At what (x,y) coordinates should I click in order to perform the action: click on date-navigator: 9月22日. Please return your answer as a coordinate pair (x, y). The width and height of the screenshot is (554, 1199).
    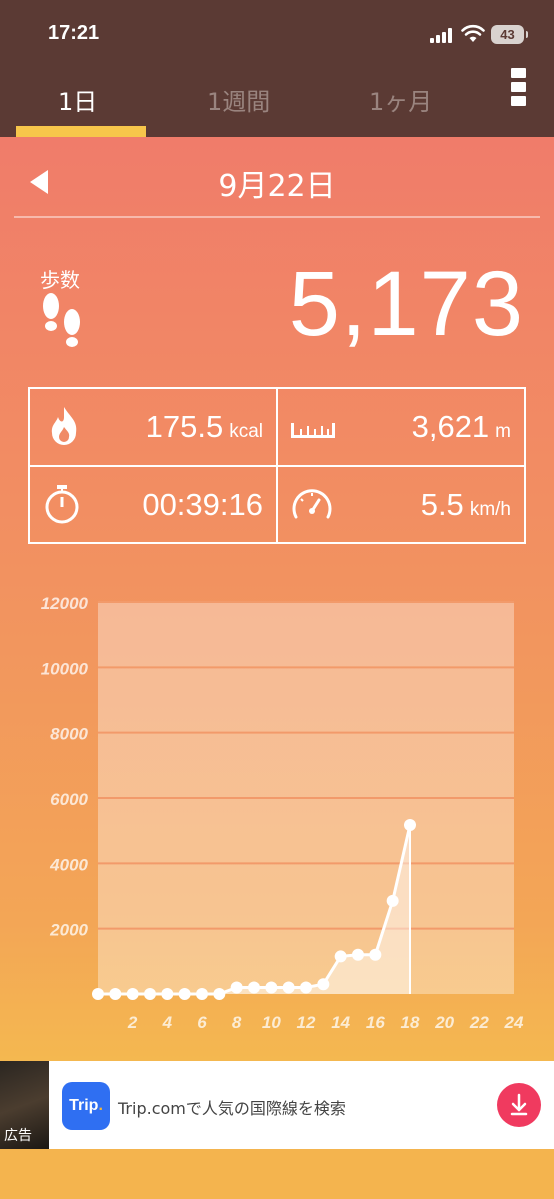
    Looking at the image, I should click on (277, 177).